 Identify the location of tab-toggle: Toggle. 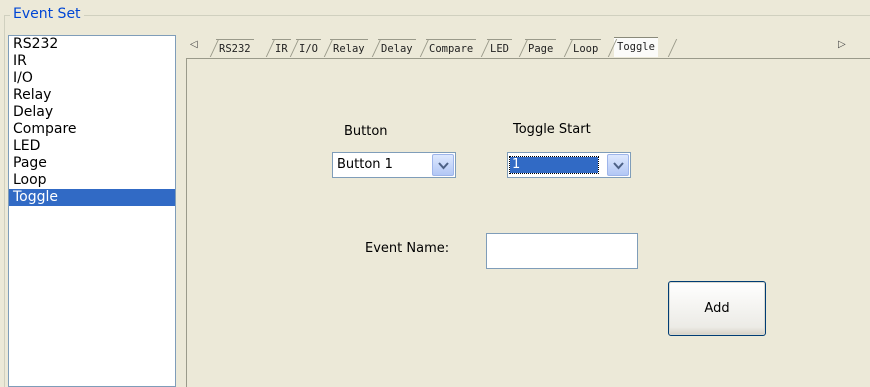
(636, 47).